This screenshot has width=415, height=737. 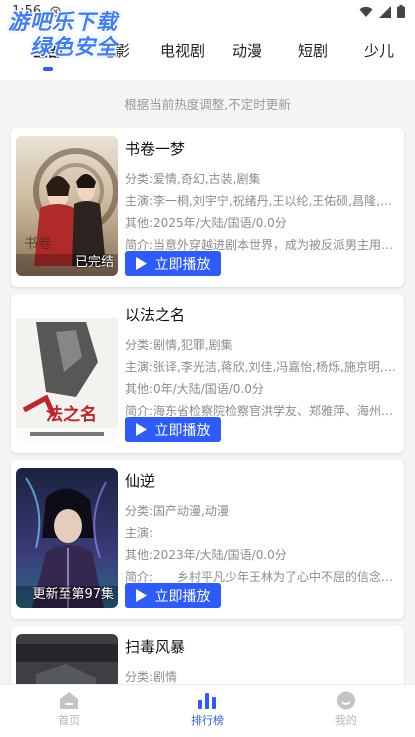 What do you see at coordinates (247, 50) in the screenshot?
I see `tab-anime: 动漫` at bounding box center [247, 50].